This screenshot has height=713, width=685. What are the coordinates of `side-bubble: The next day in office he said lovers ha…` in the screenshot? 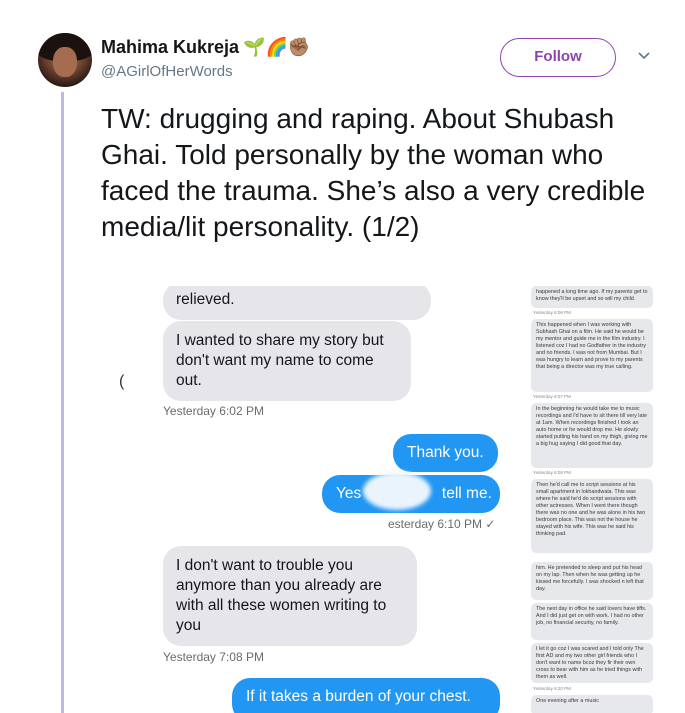 It's located at (592, 621).